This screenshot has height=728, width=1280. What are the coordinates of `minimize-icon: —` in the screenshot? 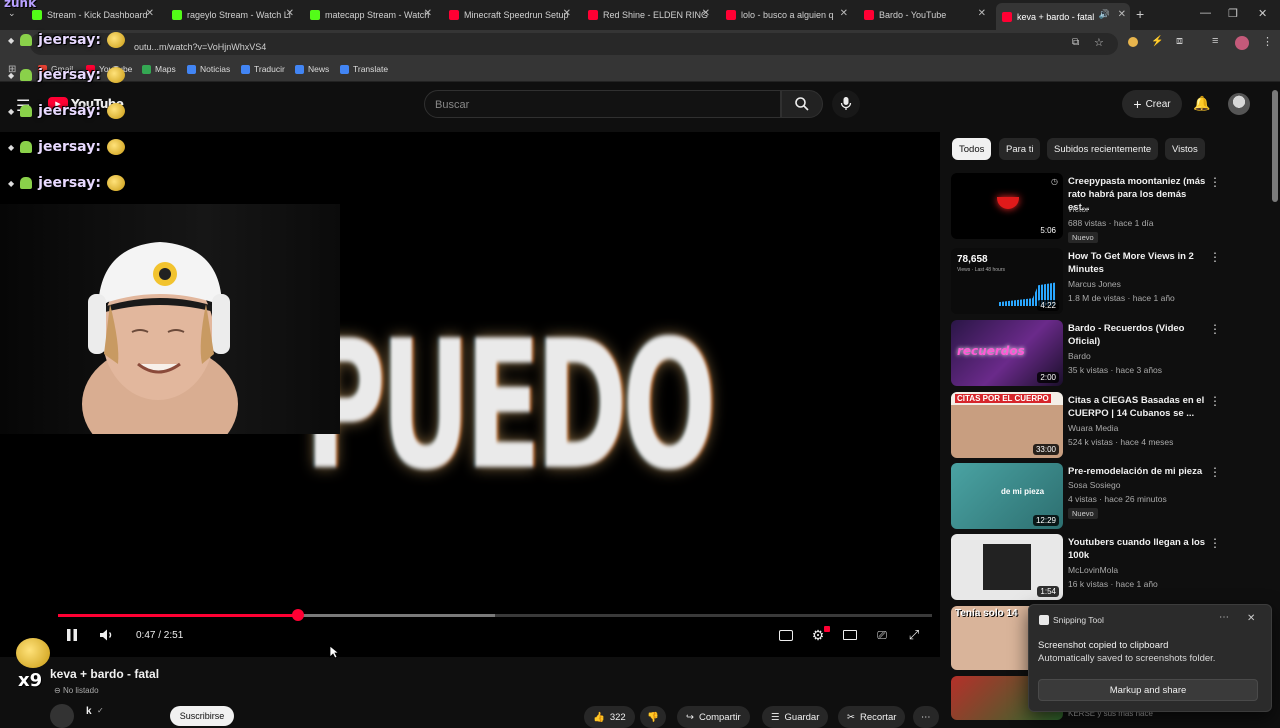 It's located at (1205, 13).